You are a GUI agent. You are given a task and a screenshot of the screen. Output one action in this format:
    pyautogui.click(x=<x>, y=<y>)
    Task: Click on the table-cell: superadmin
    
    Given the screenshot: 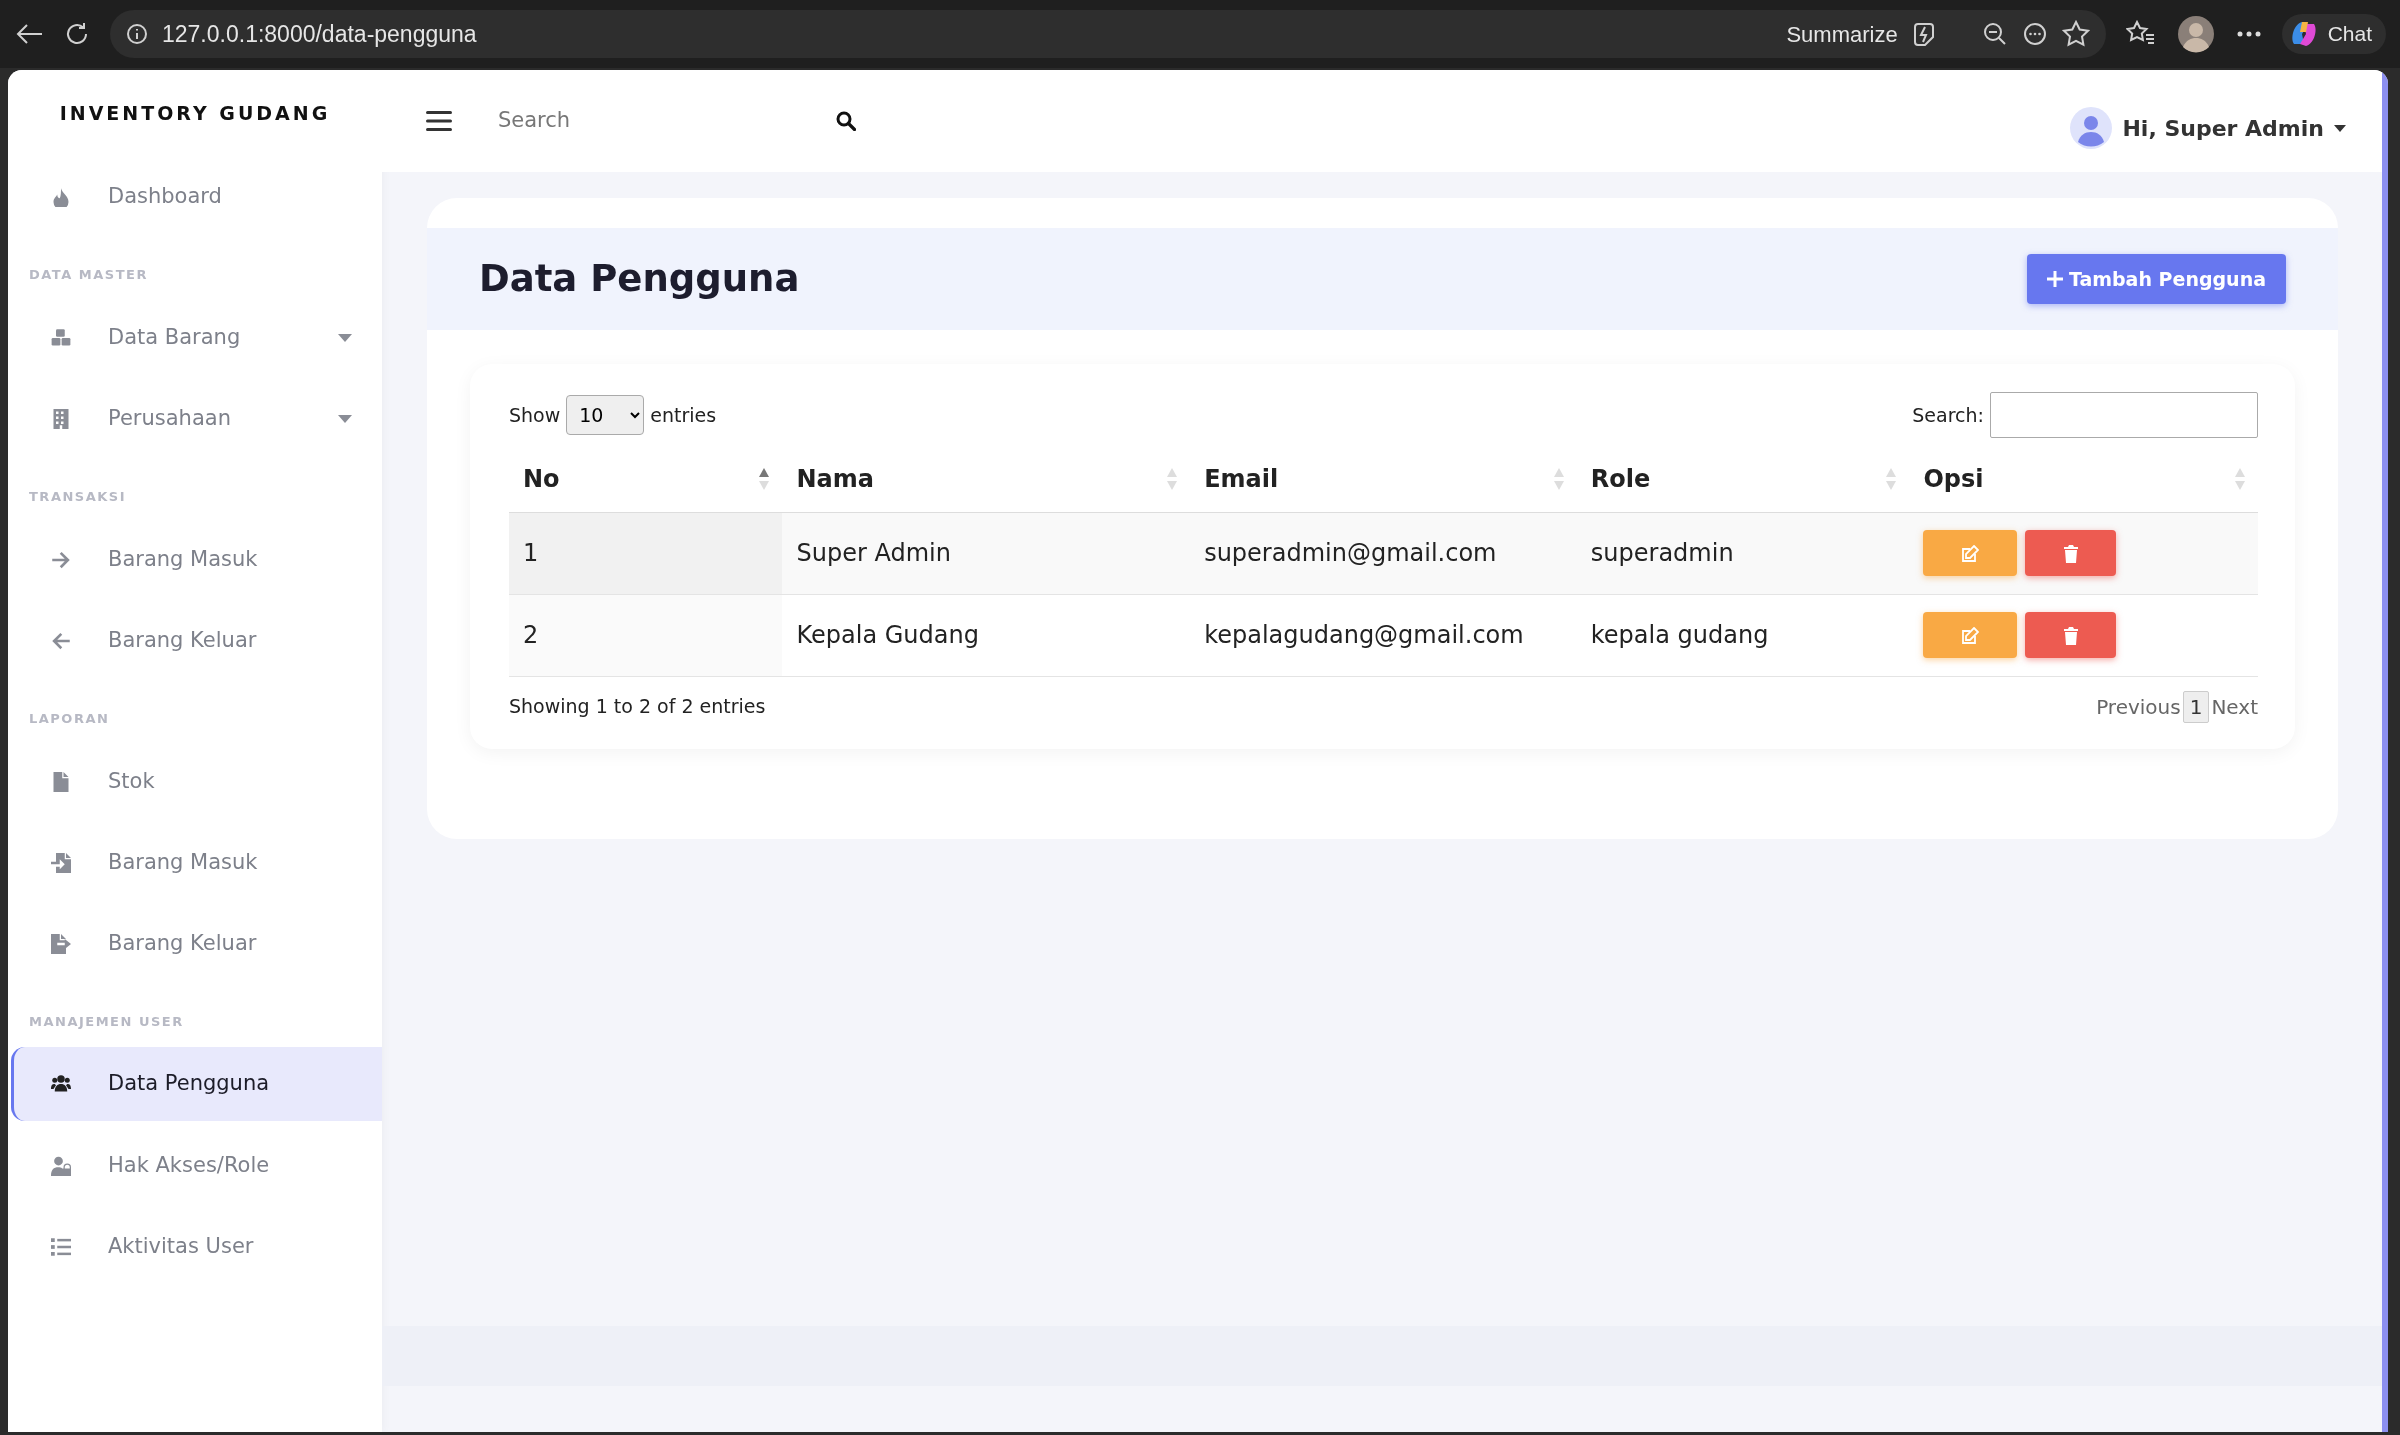 What is the action you would take?
    pyautogui.click(x=1743, y=553)
    